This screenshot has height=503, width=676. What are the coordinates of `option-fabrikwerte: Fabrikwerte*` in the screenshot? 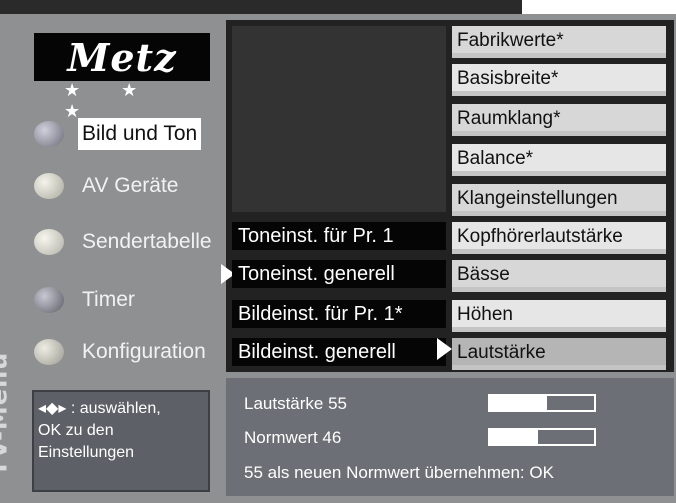 It's located at (559, 42).